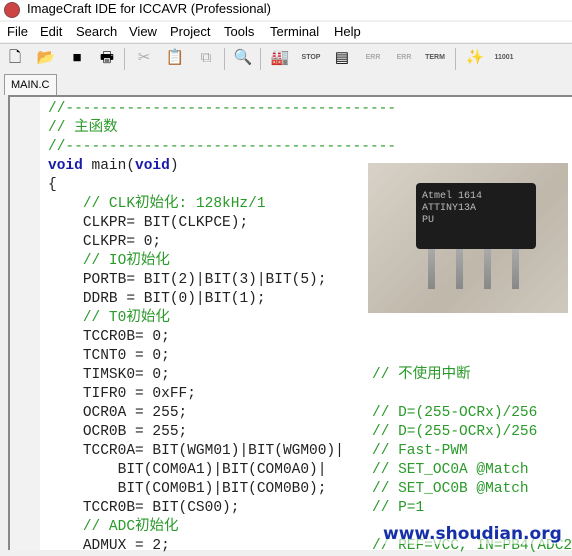  I want to click on chip-marking: ATTINY13A, so click(449, 208).